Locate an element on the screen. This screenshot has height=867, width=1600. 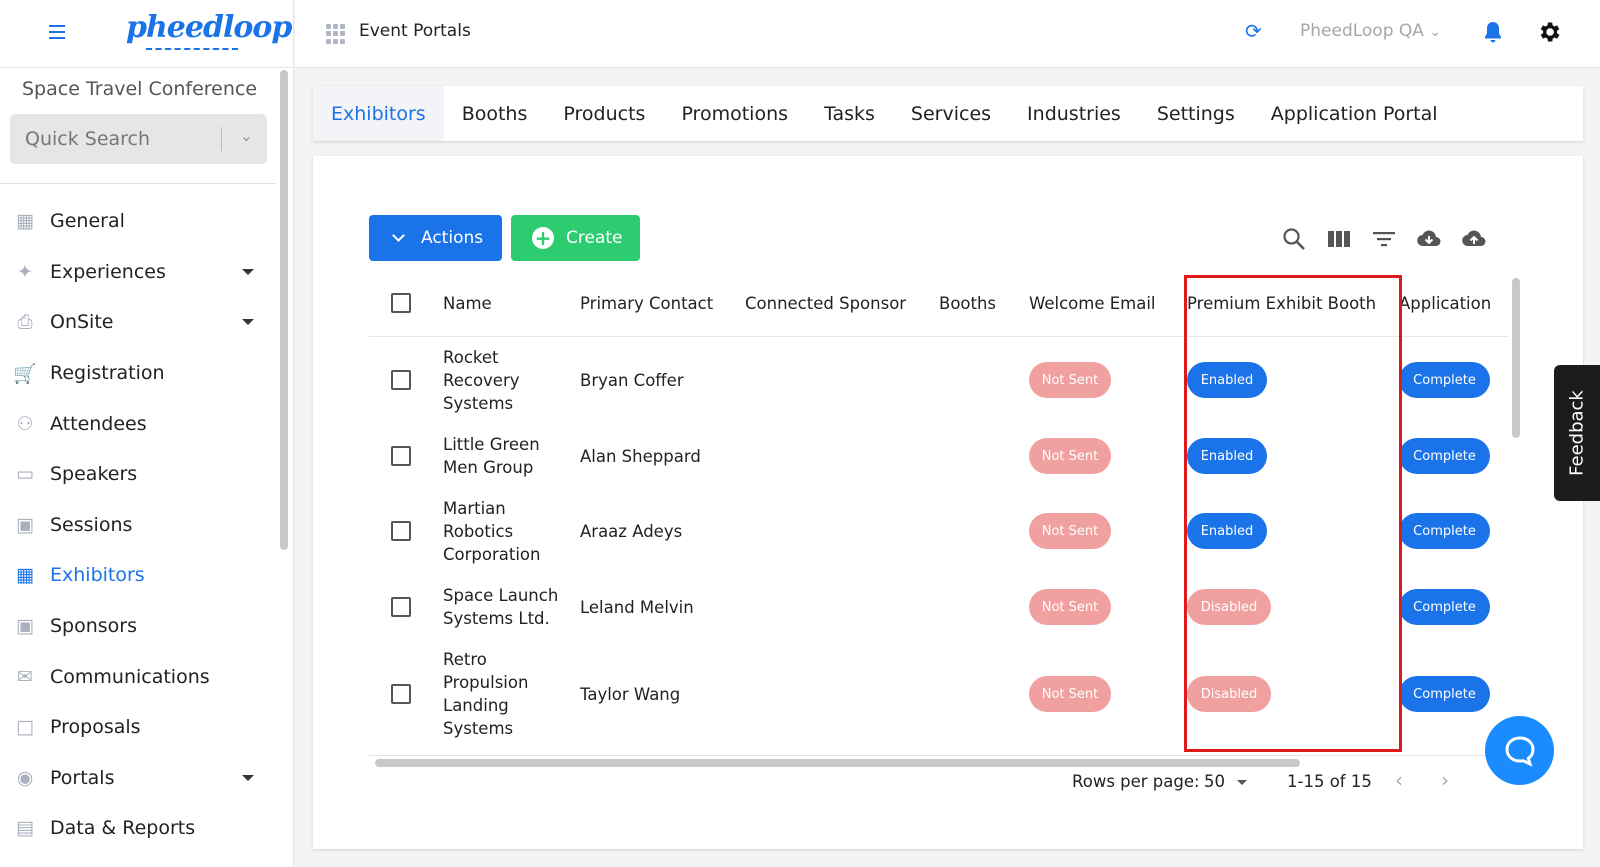
quick-search-input: Quick Search ⌄ is located at coordinates (138, 139).